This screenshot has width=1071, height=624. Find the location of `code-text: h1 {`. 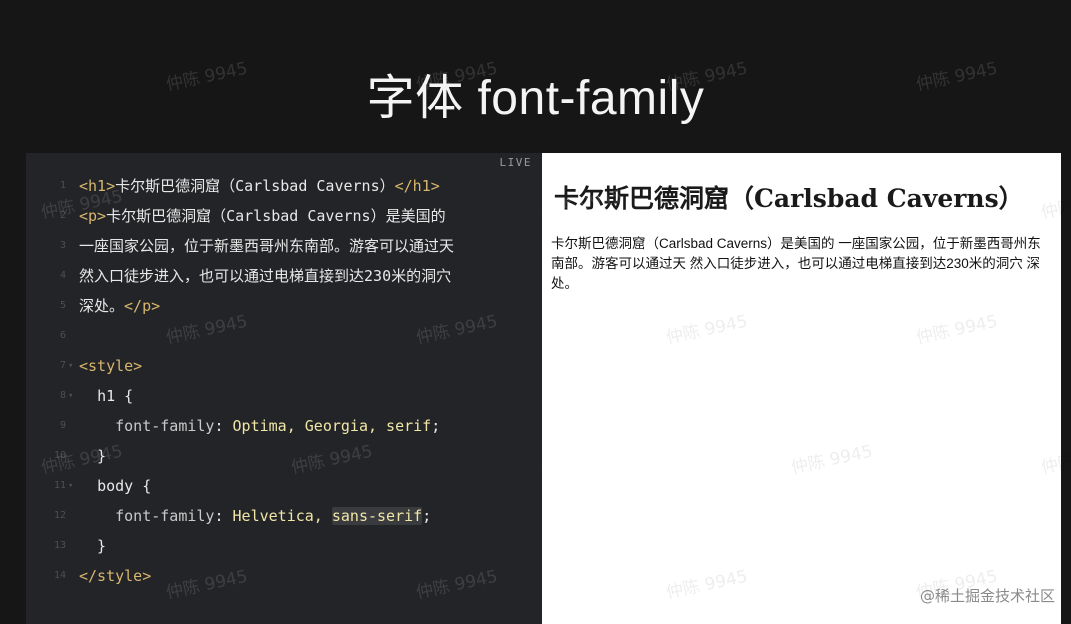

code-text: h1 { is located at coordinates (106, 396).